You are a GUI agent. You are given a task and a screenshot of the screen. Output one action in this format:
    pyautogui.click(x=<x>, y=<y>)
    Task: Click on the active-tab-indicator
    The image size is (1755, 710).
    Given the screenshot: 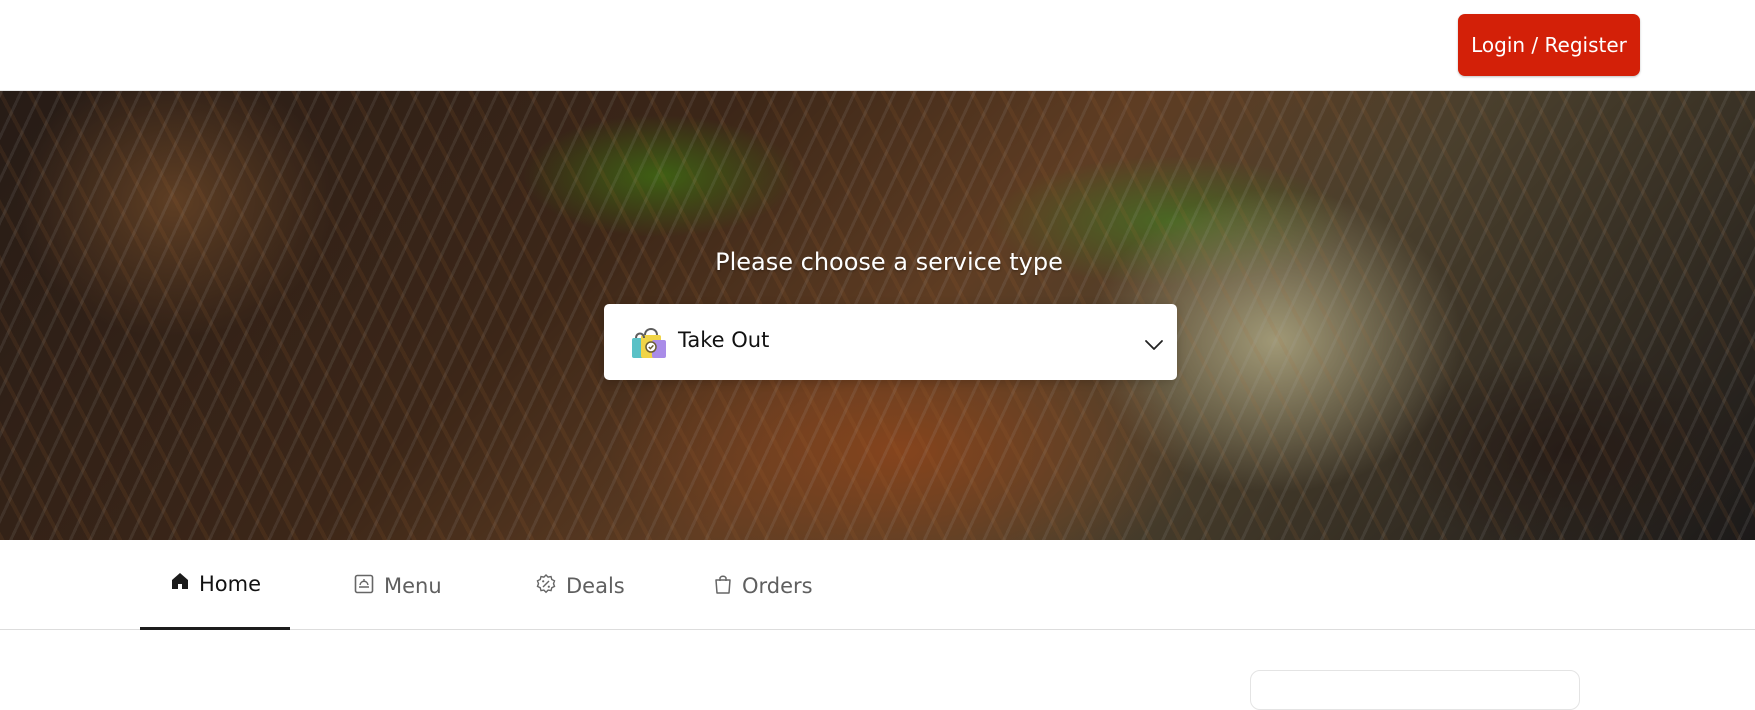 What is the action you would take?
    pyautogui.click(x=215, y=628)
    